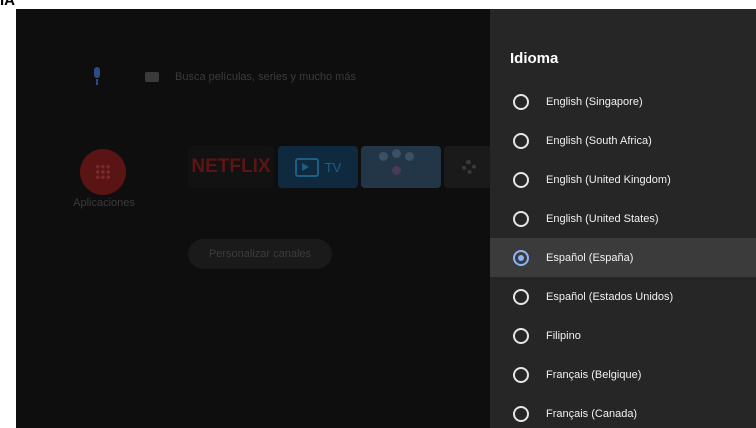  What do you see at coordinates (594, 101) in the screenshot?
I see `language-option-label: English (Singapore)` at bounding box center [594, 101].